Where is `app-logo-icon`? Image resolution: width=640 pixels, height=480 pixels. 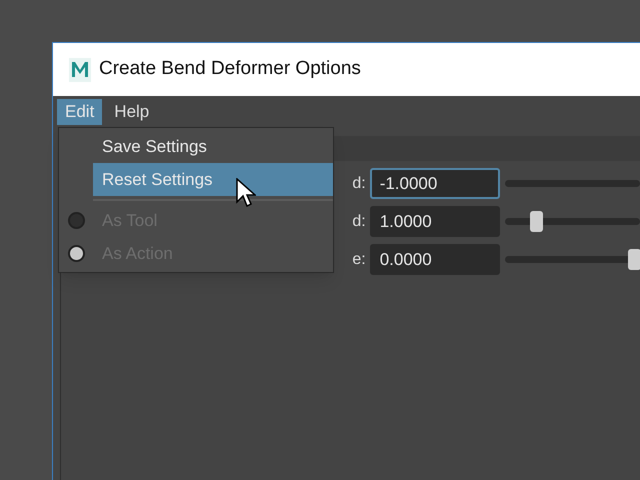 app-logo-icon is located at coordinates (80, 70).